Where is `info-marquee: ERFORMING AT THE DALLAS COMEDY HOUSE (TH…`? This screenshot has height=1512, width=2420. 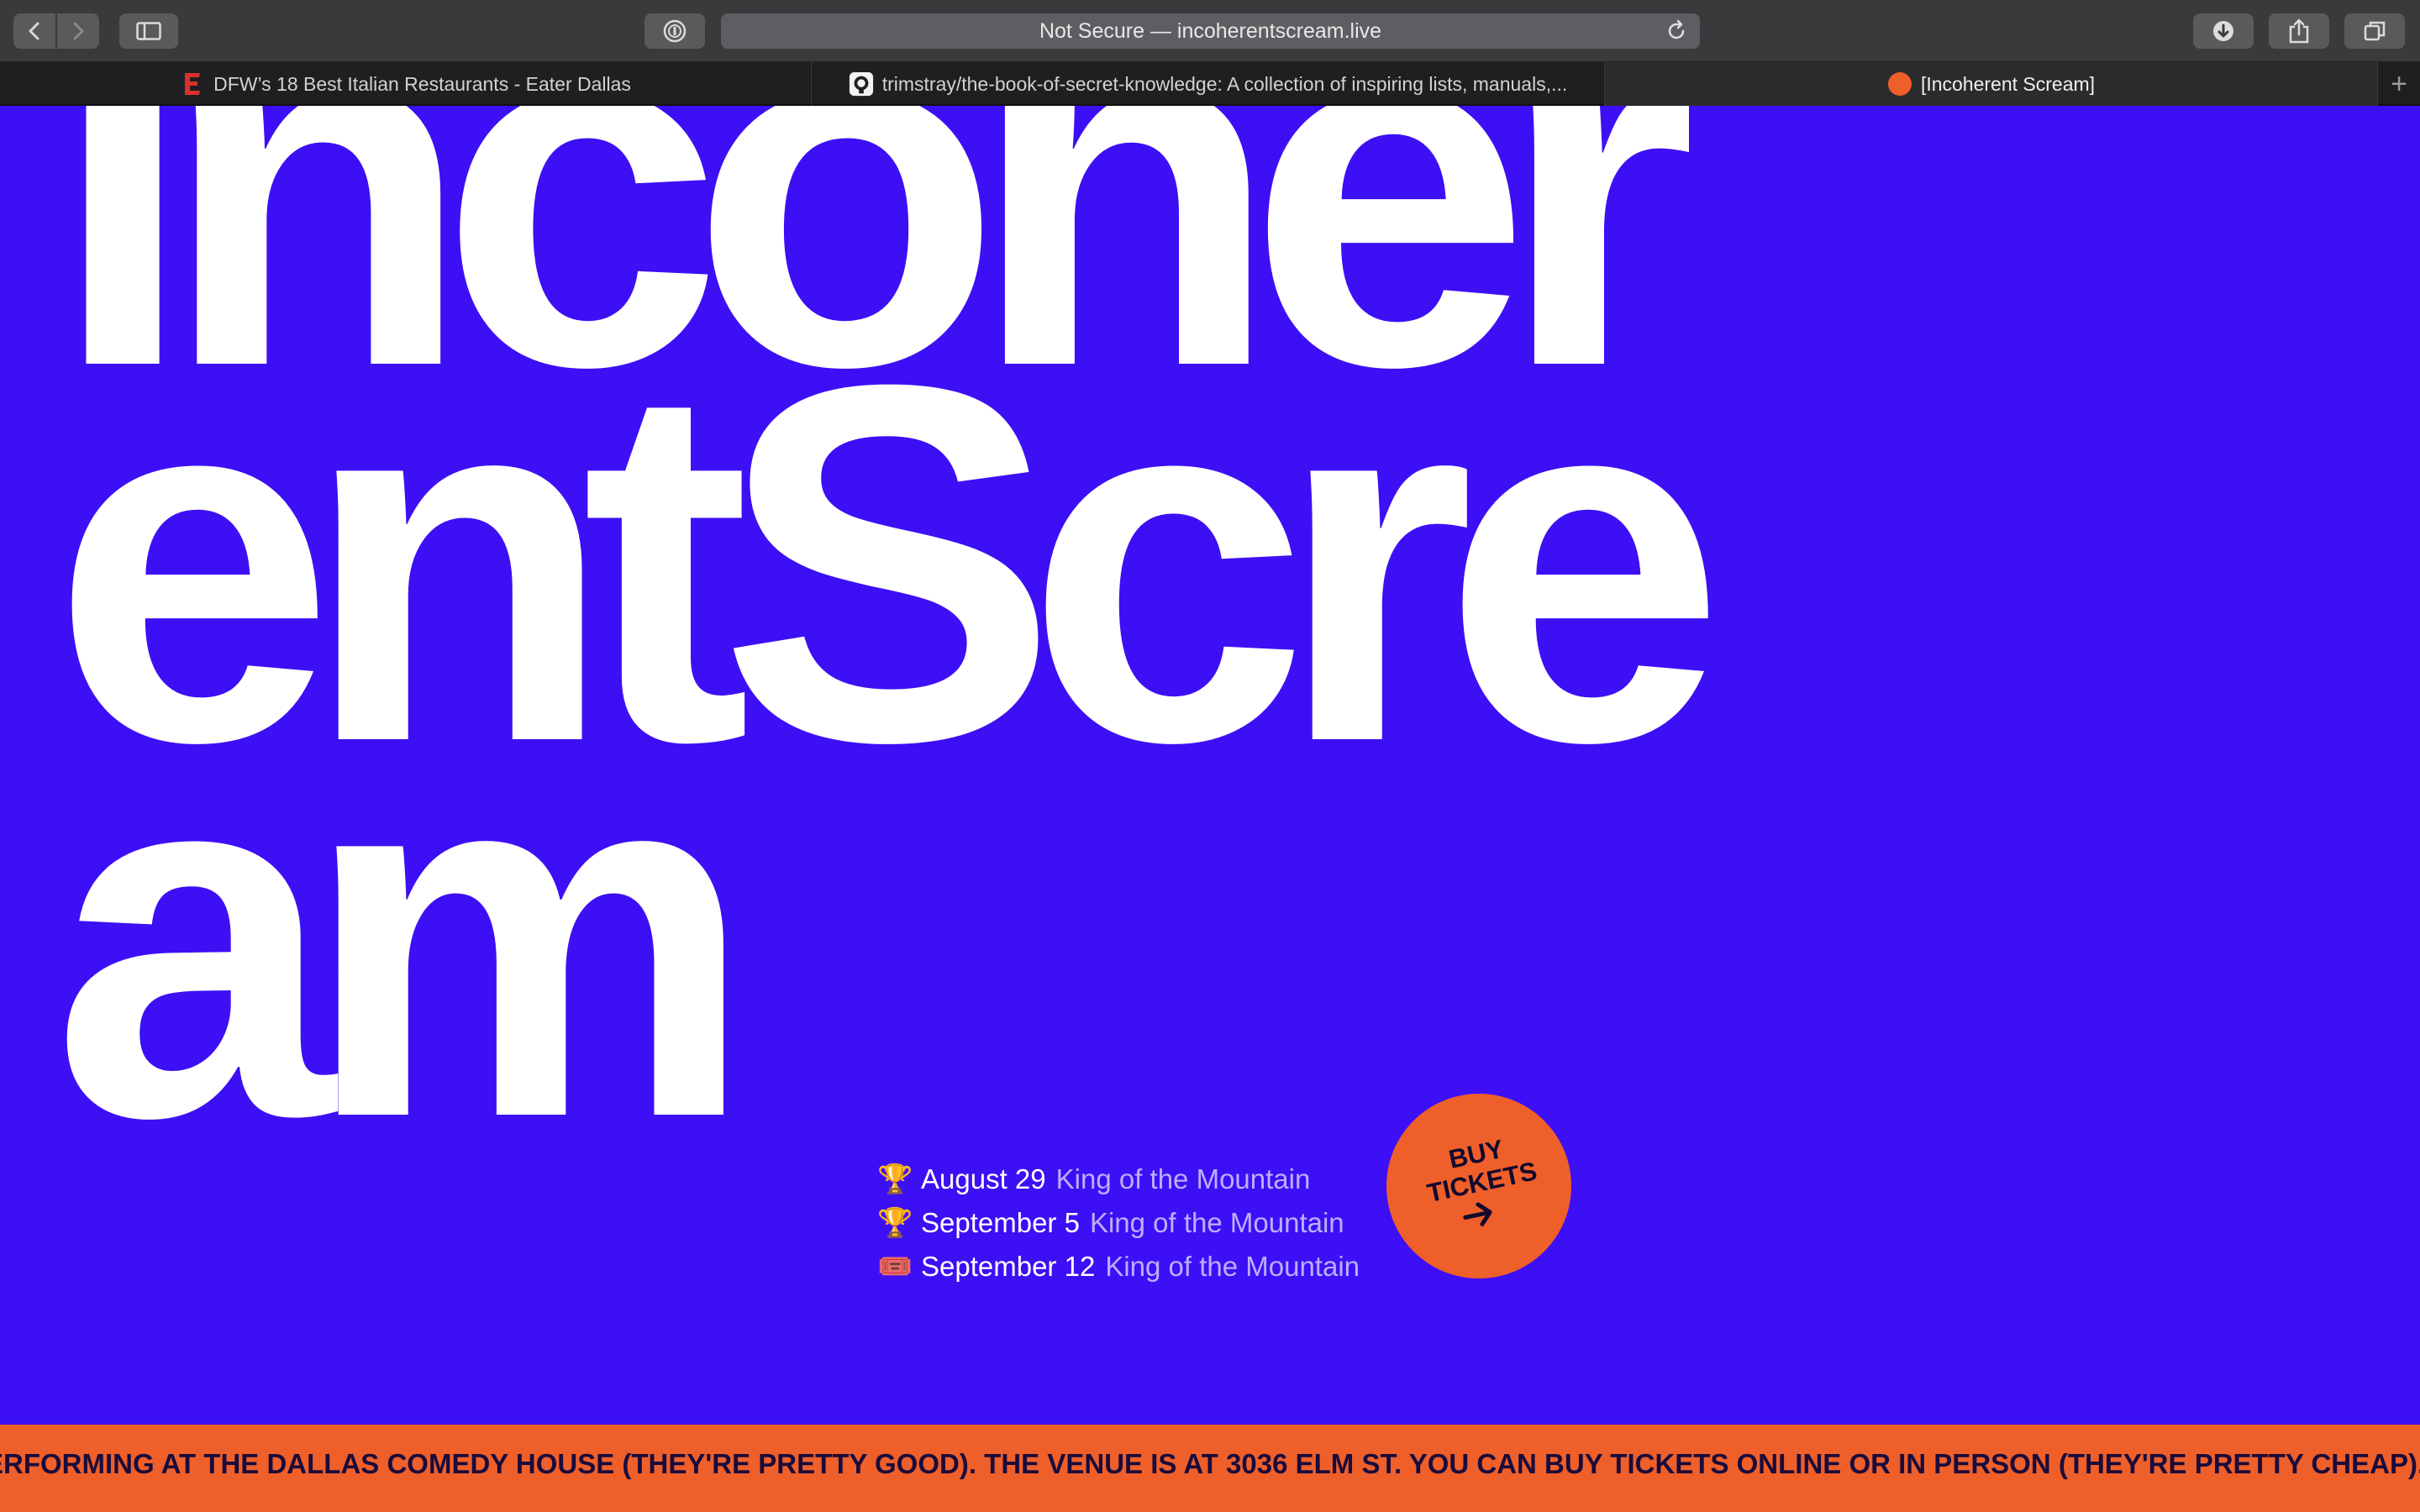
info-marquee: ERFORMING AT THE DALLAS COMEDY HOUSE (TH… is located at coordinates (1210, 1468).